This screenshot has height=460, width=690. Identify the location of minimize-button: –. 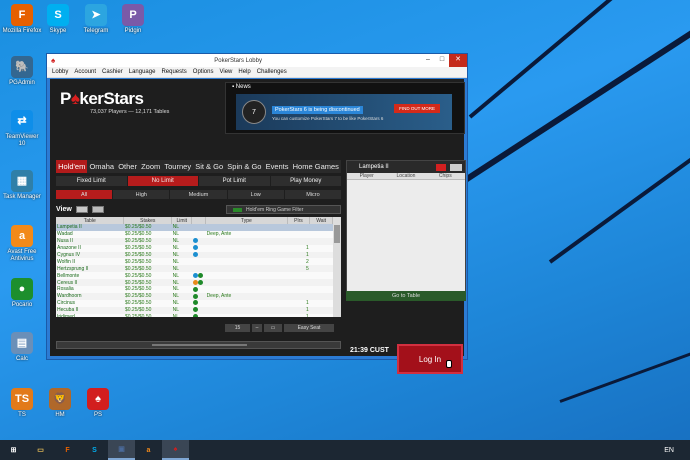
(428, 60).